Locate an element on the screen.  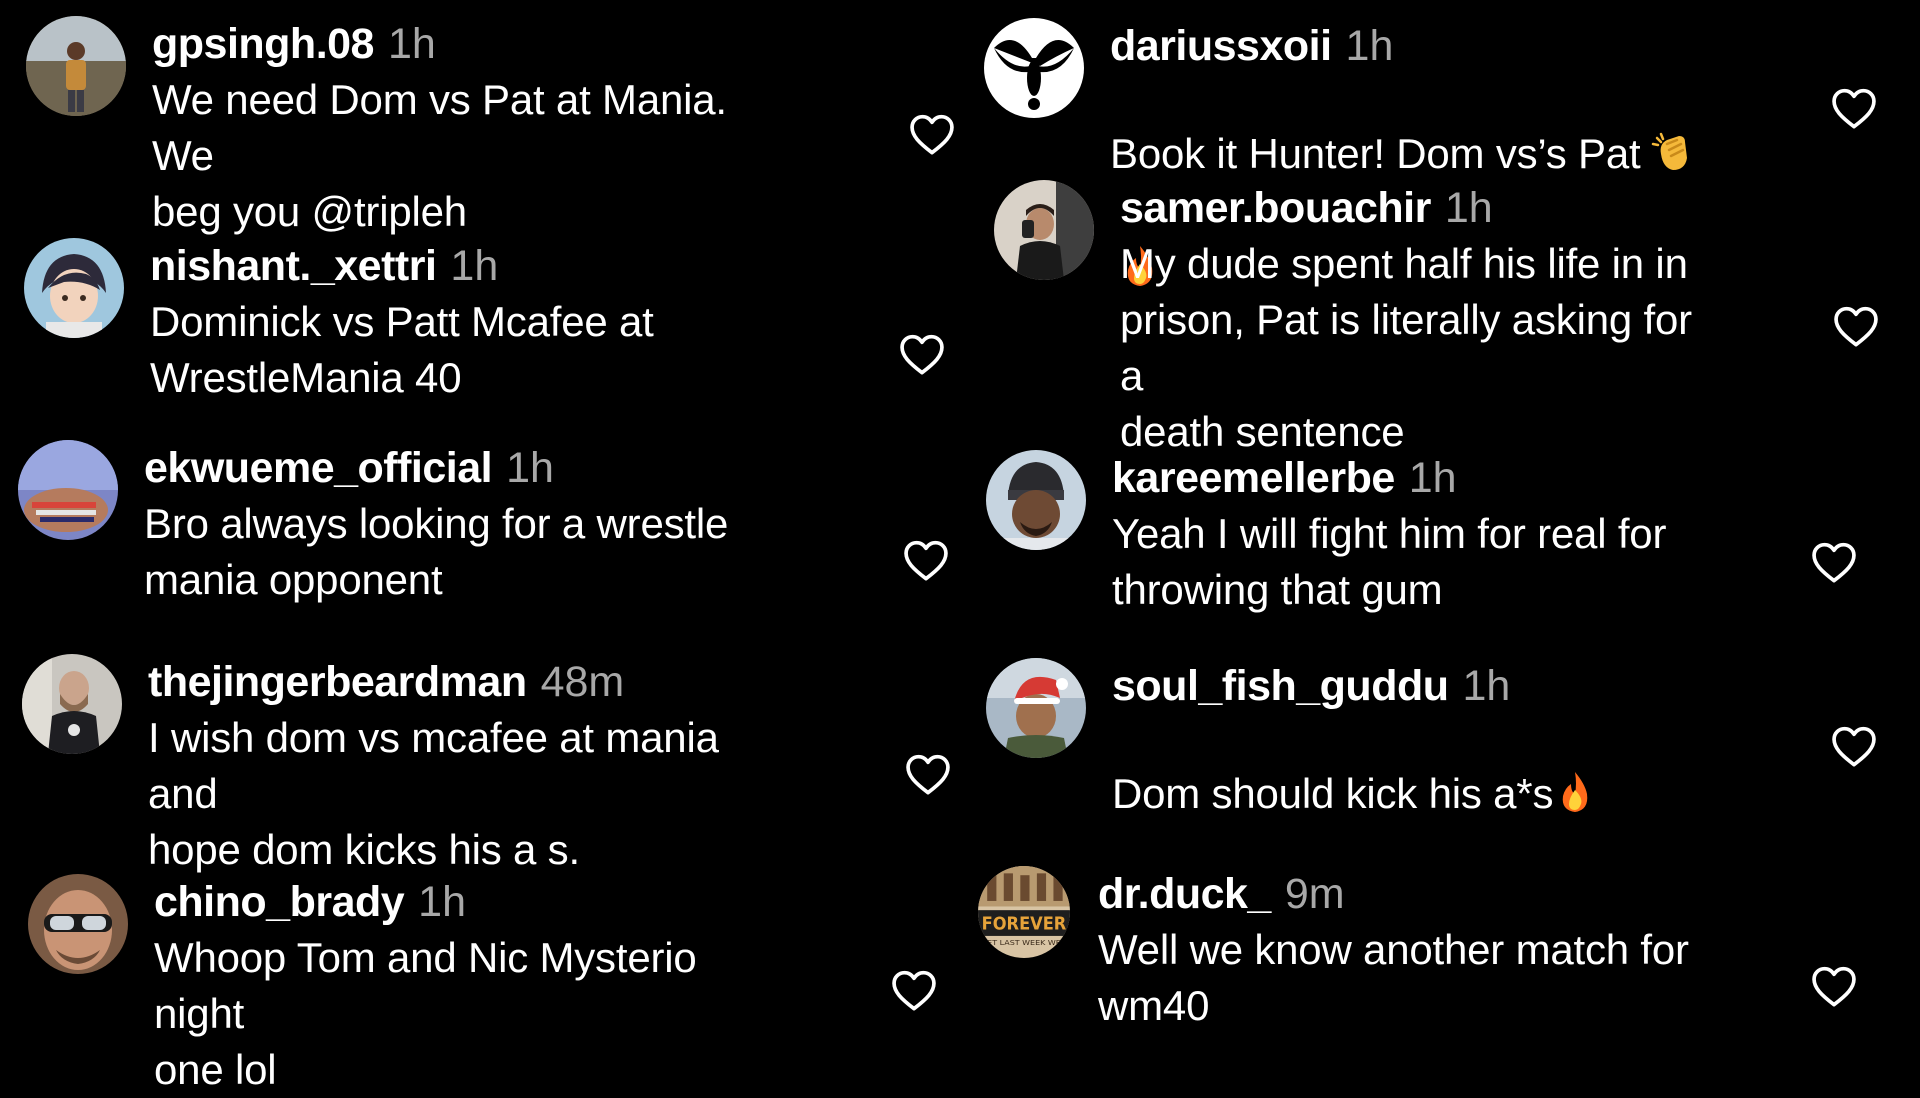
comment-username: dr.duck_ is located at coordinates (1184, 894).